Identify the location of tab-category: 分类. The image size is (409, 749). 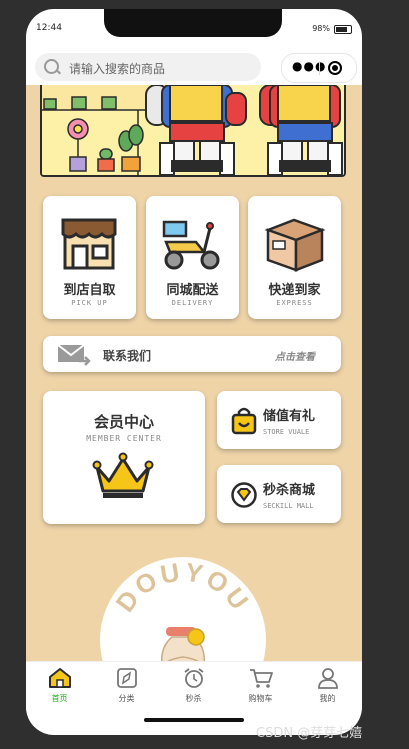
(126, 686).